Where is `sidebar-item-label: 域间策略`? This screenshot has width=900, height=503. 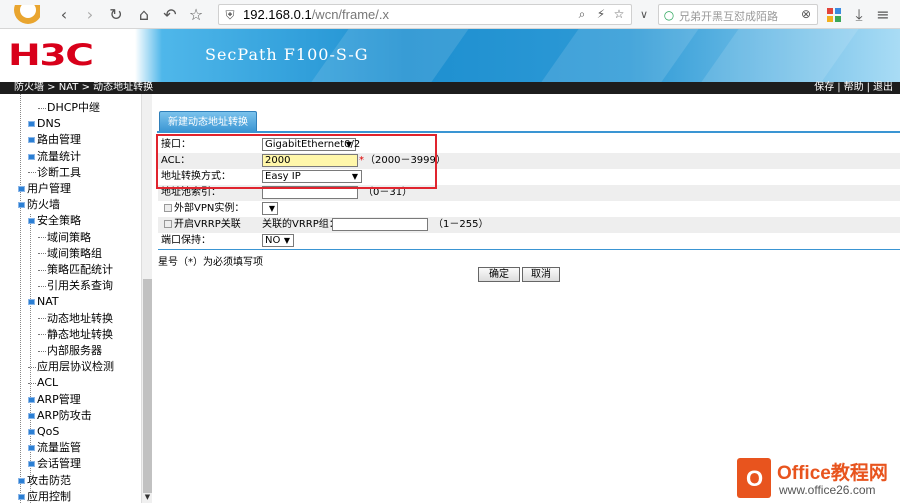
sidebar-item-label: 域间策略 is located at coordinates (69, 237).